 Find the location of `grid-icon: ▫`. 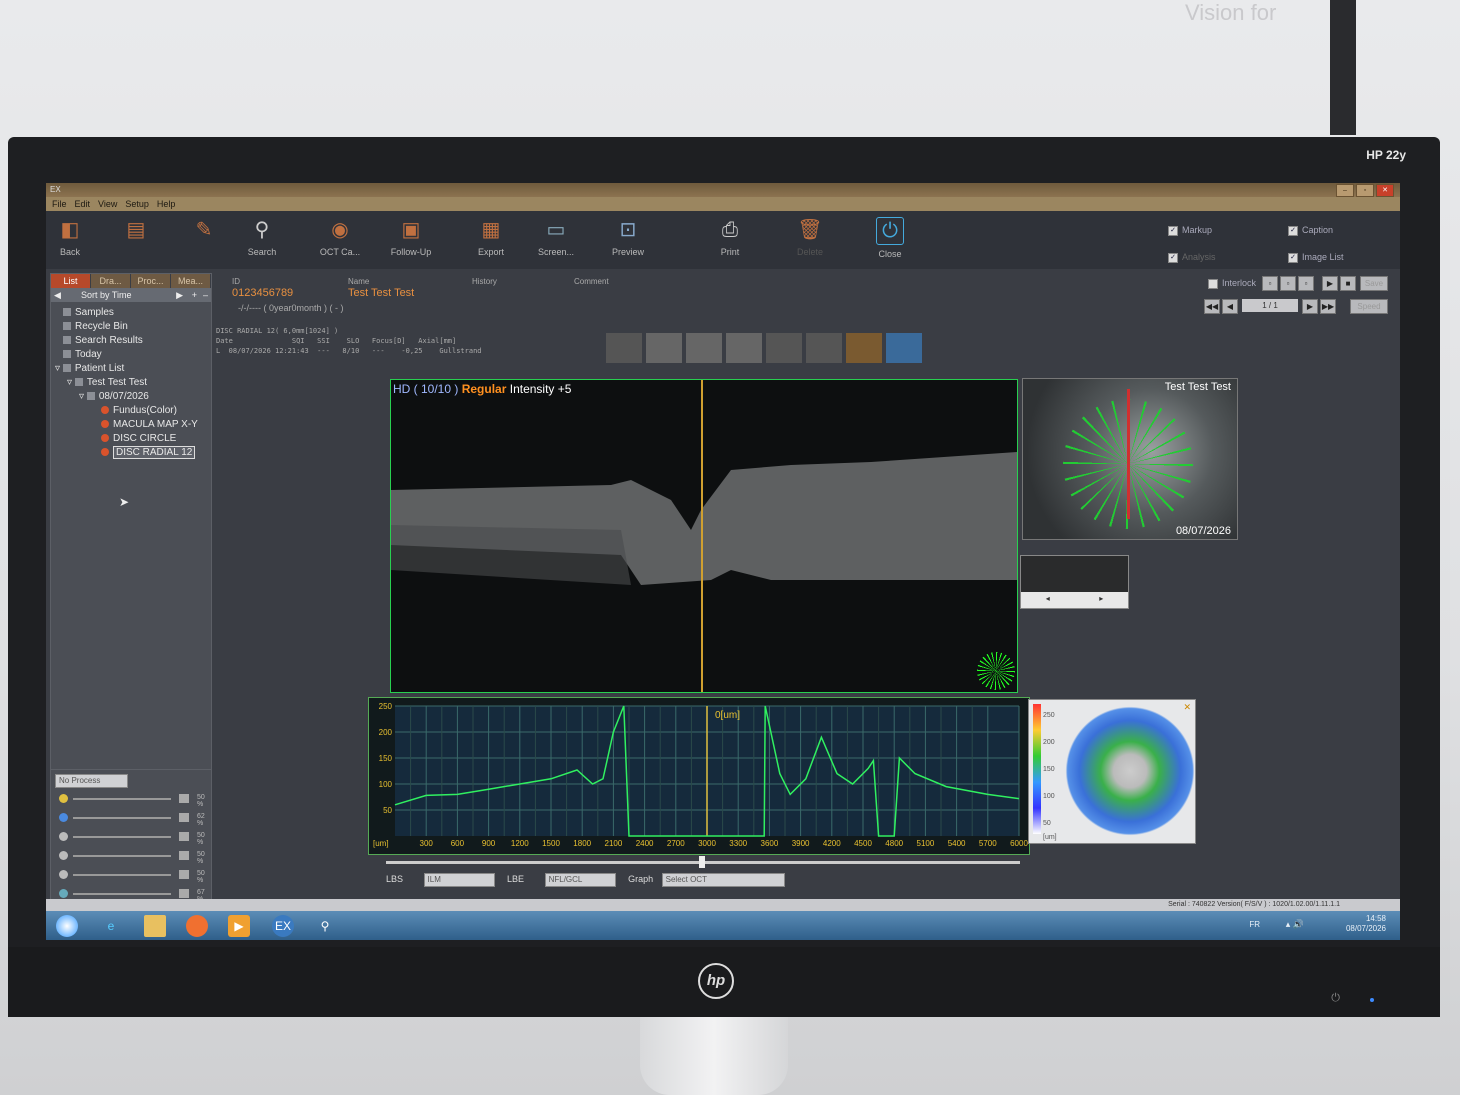

grid-icon: ▫ is located at coordinates (1306, 283).